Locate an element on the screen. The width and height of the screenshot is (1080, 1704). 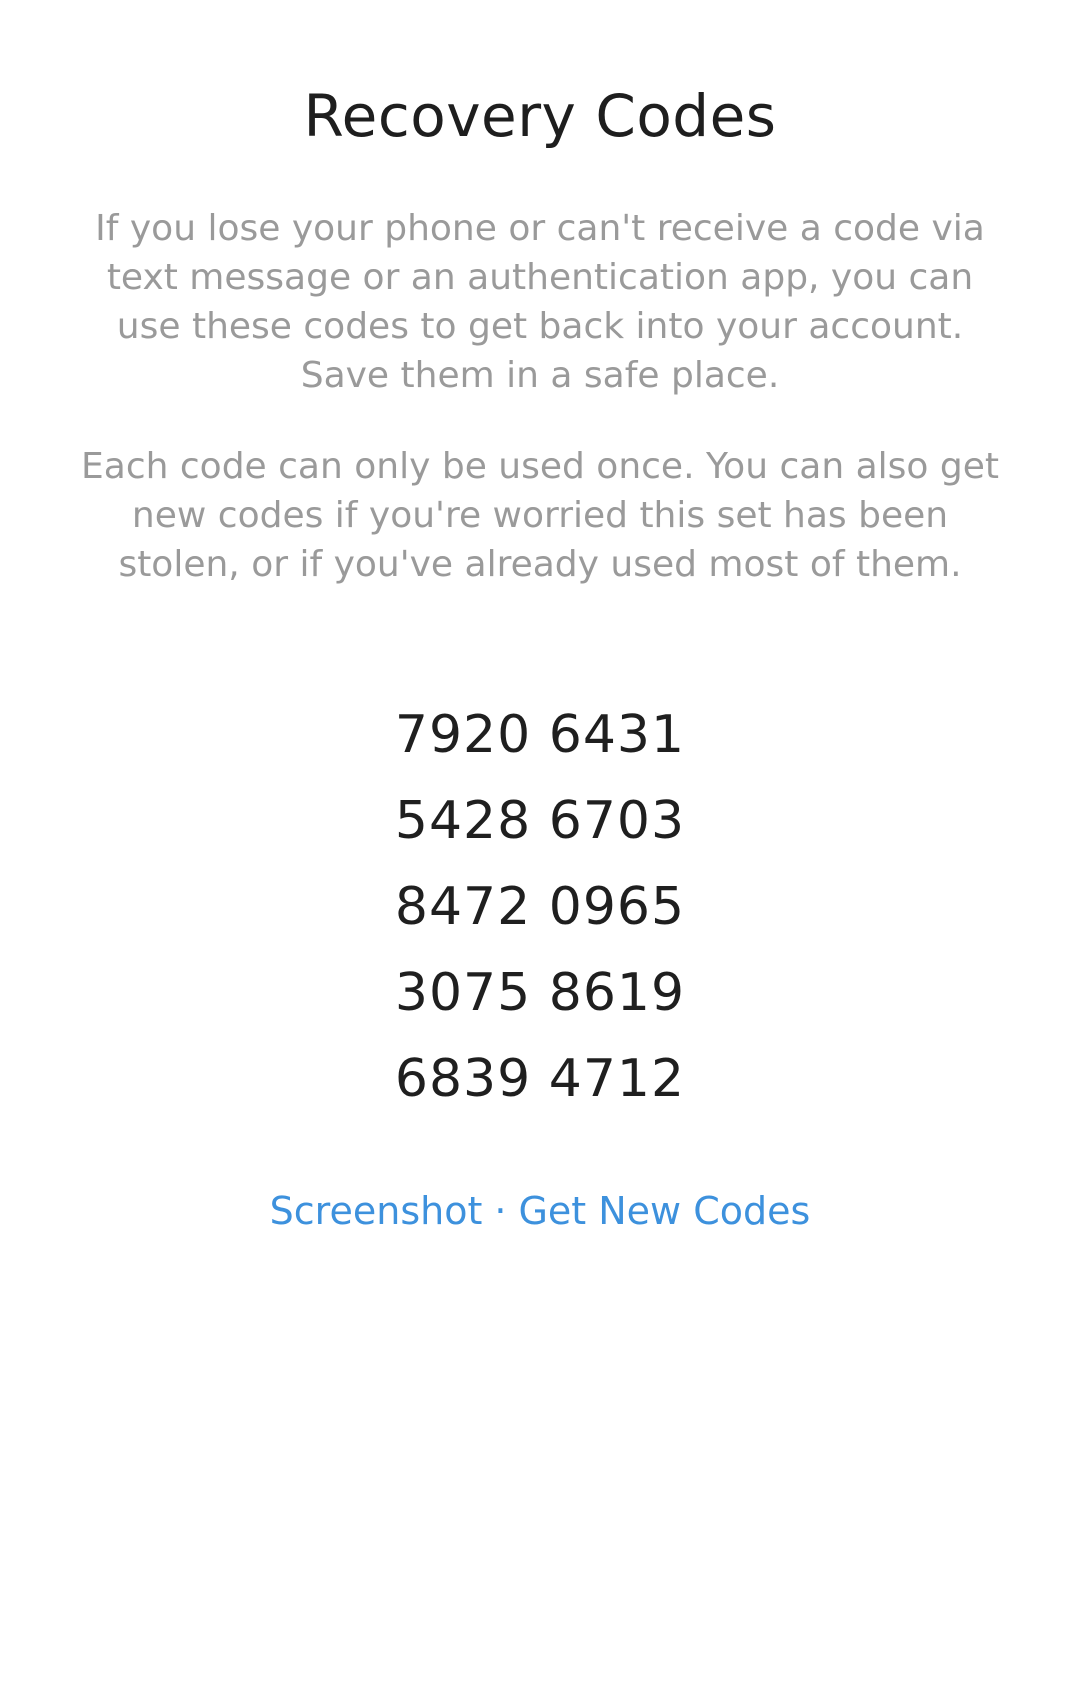
recovery-code: 5428 6703 is located at coordinates (540, 821).